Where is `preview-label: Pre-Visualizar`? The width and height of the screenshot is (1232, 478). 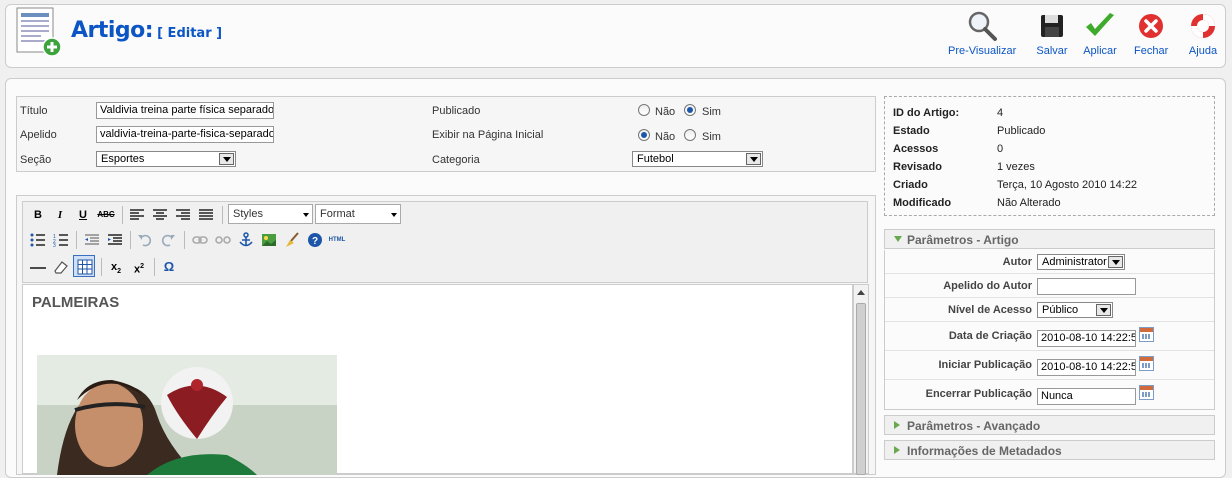 preview-label: Pre-Visualizar is located at coordinates (982, 51).